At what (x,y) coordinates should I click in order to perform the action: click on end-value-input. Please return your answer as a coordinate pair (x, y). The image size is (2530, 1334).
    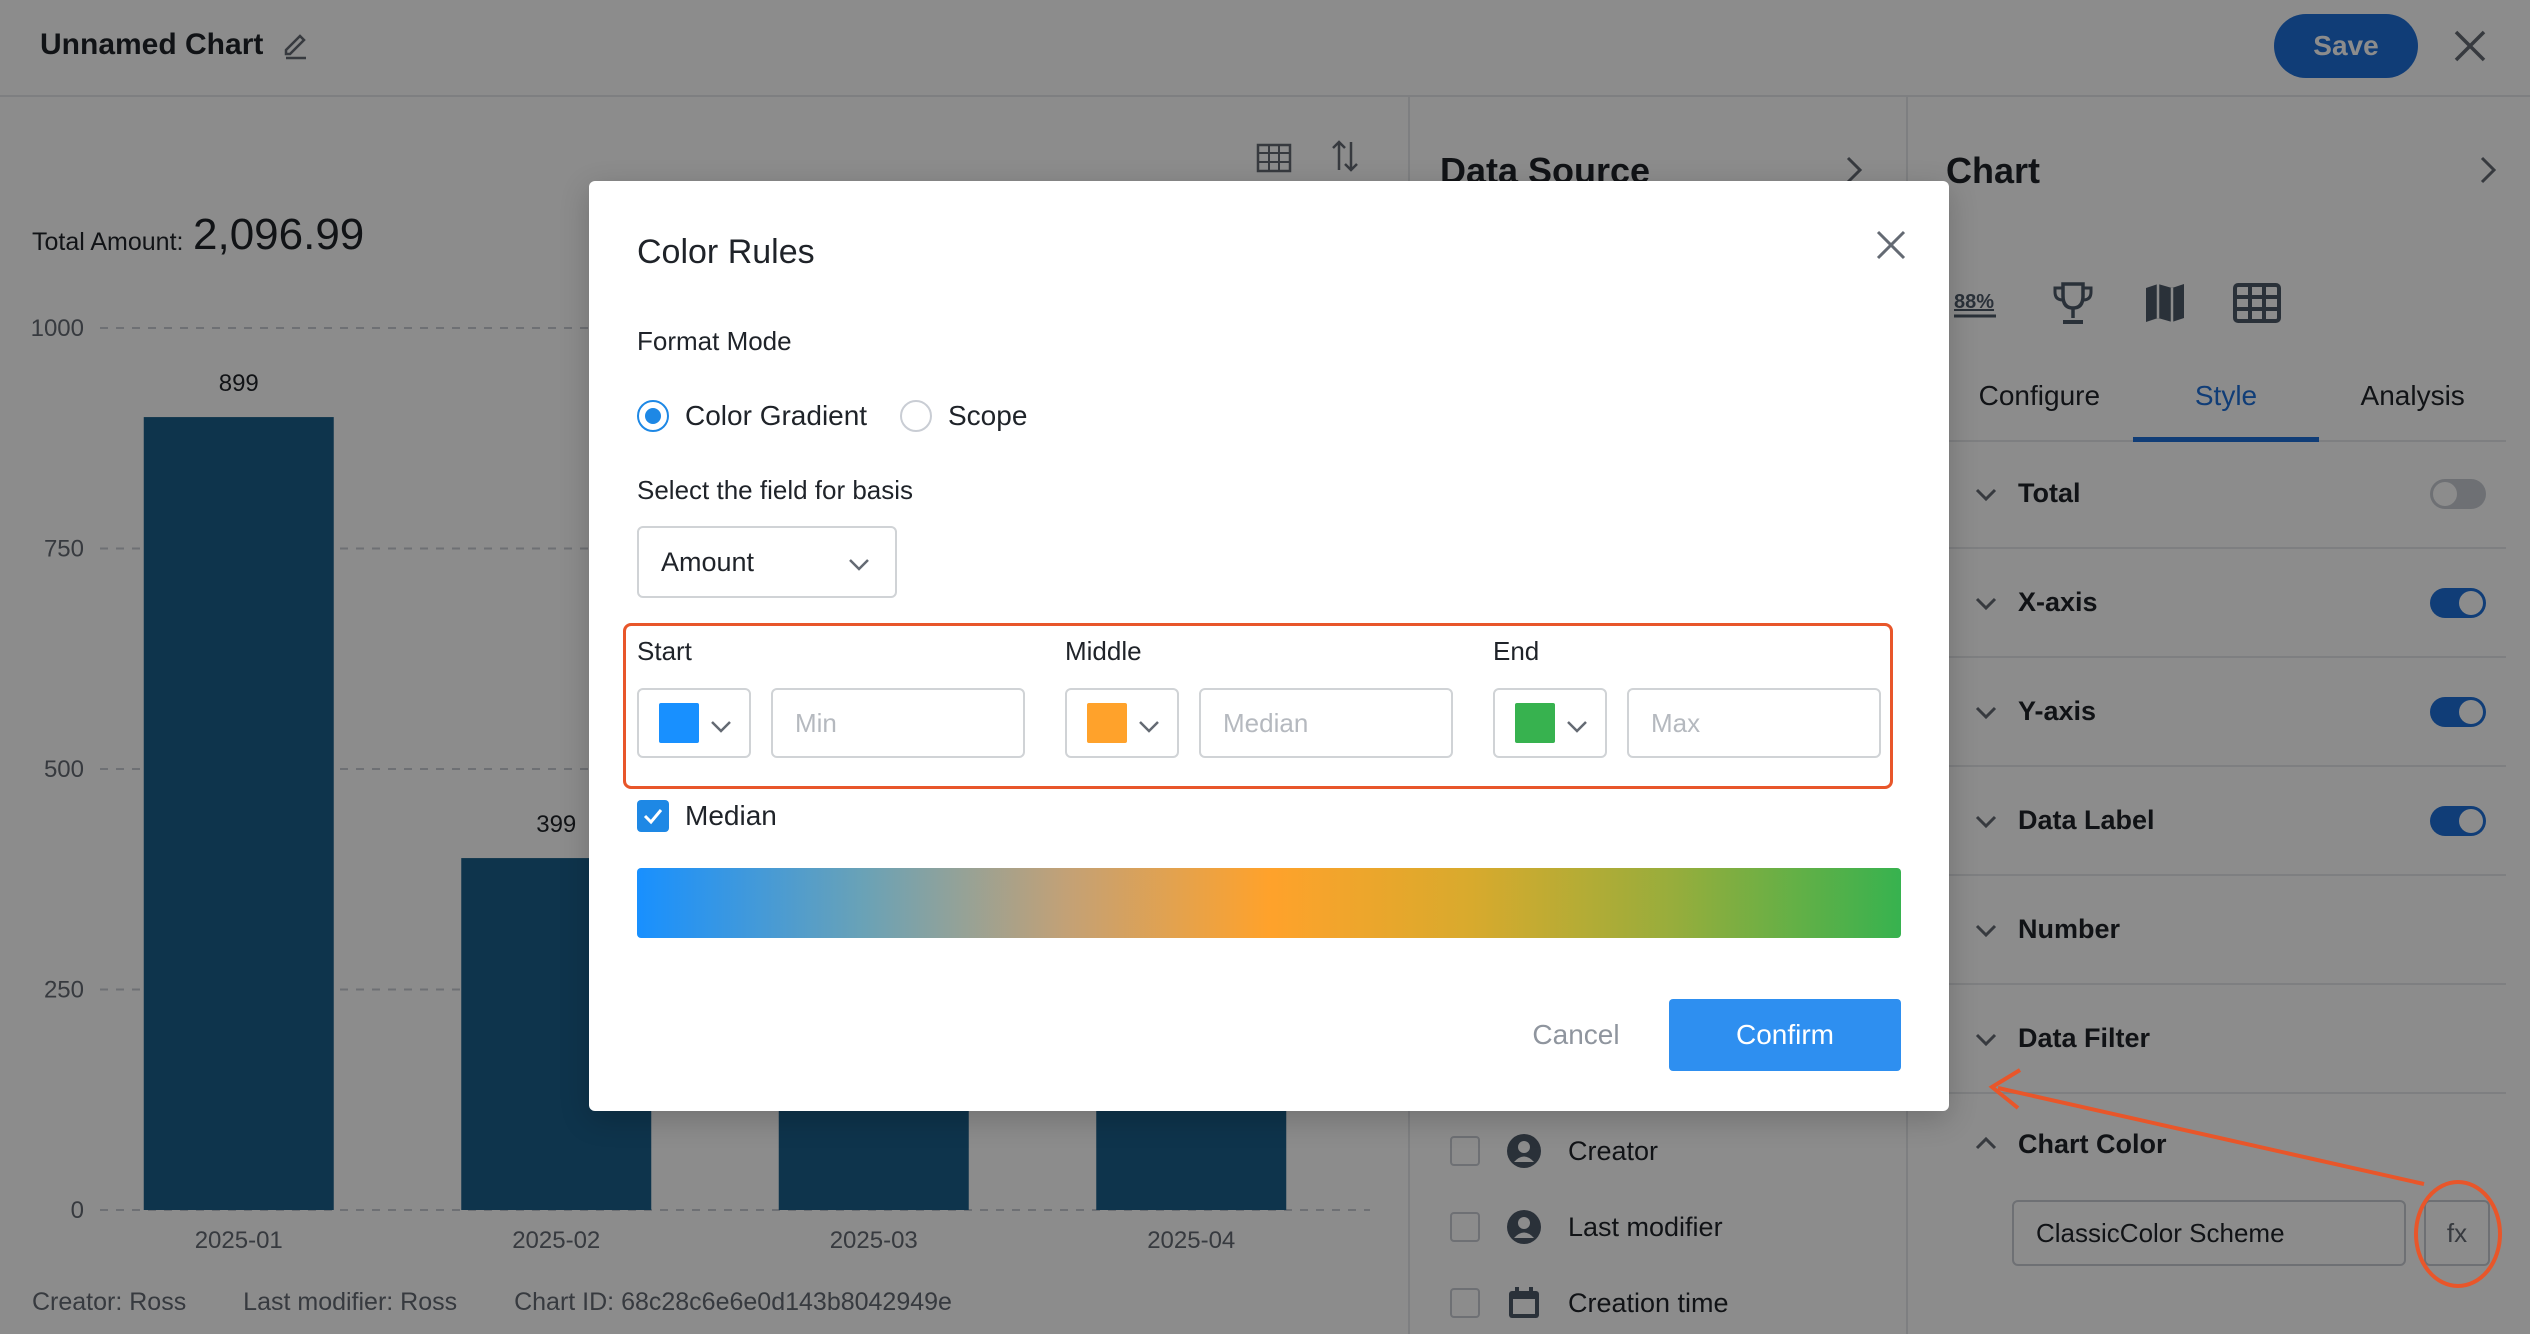
    Looking at the image, I should click on (1754, 723).